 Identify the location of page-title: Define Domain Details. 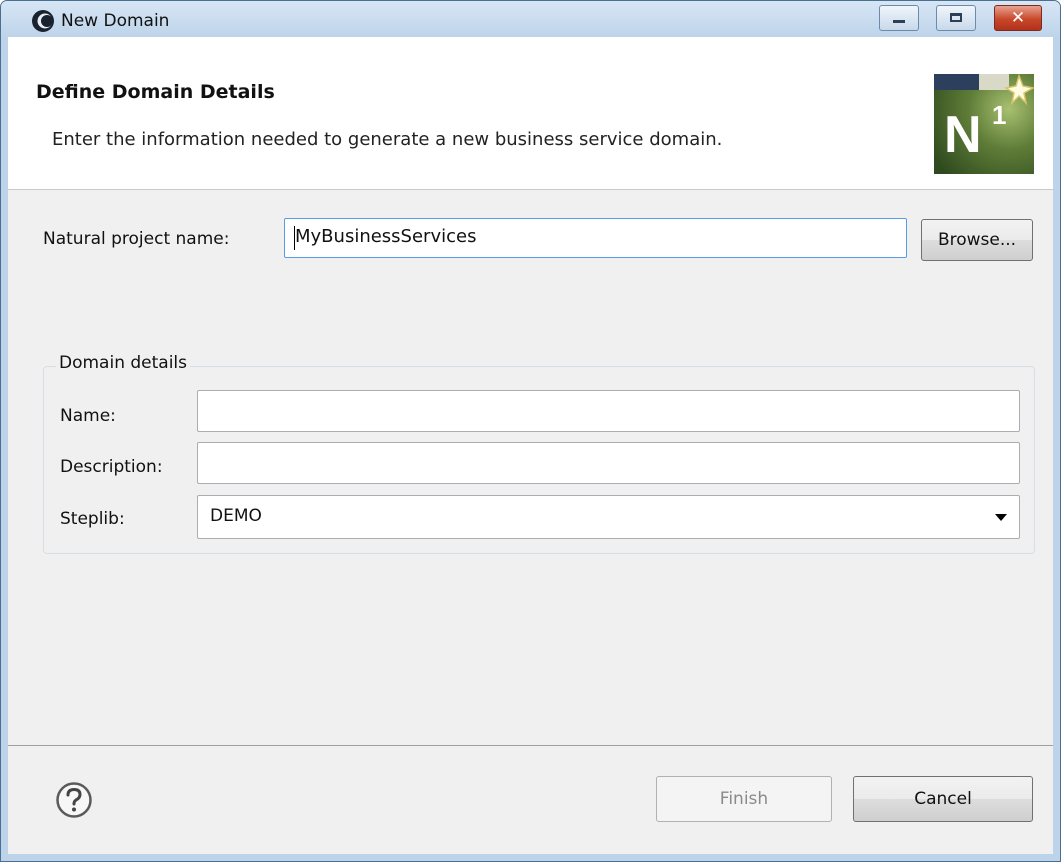
(155, 92).